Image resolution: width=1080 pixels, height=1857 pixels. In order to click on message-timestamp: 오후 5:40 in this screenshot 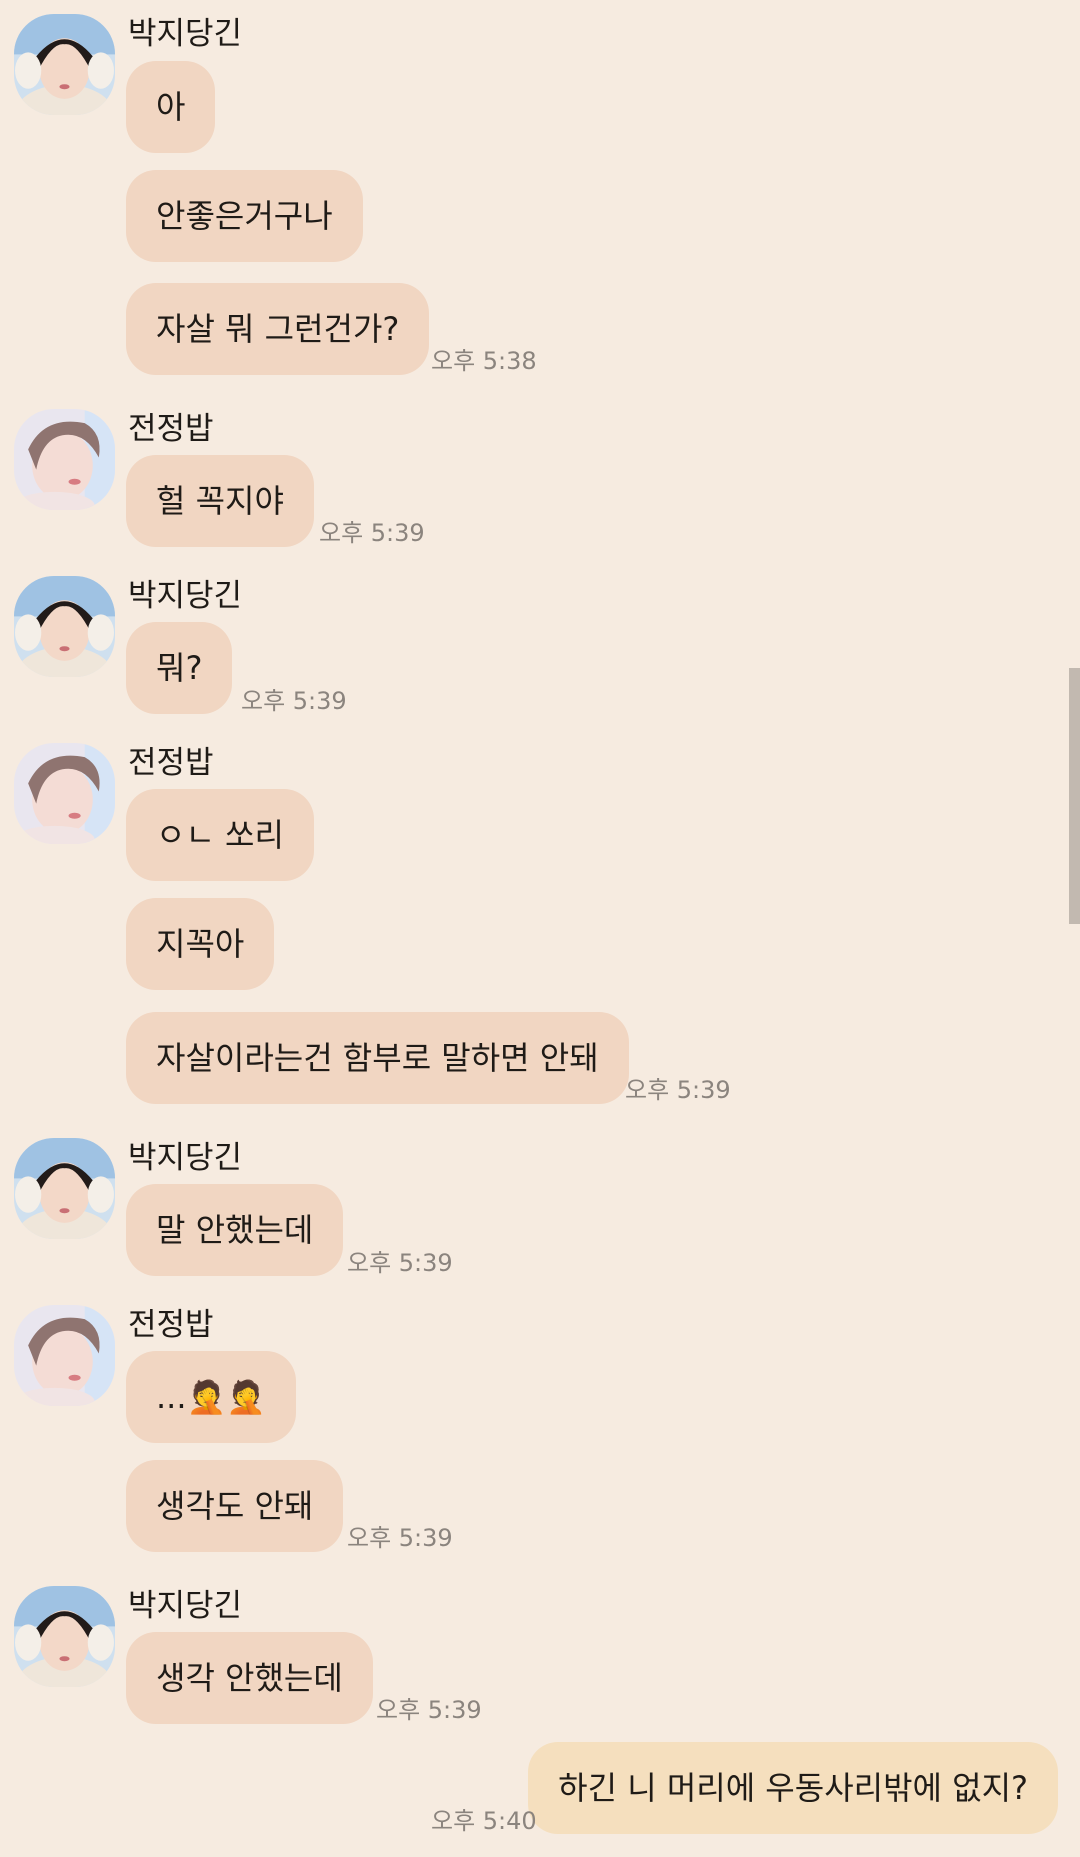, I will do `click(484, 1821)`.